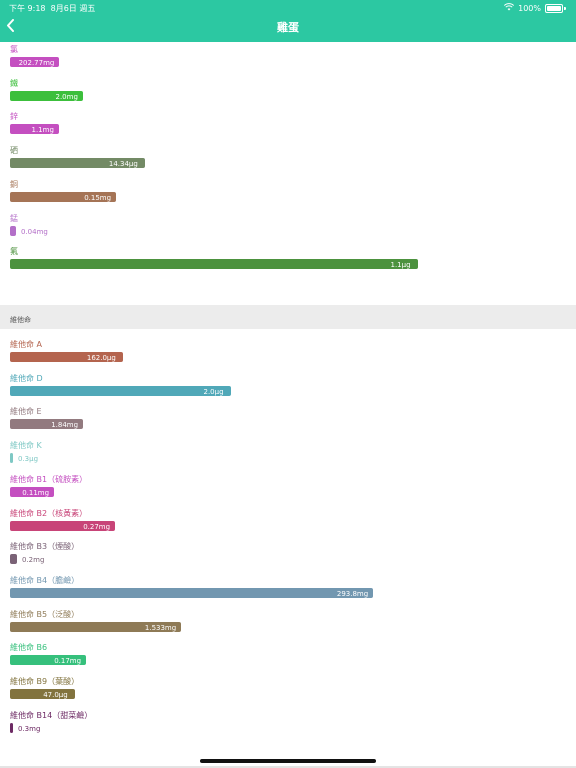  I want to click on vitamins-section-header: 維他命, so click(288, 317).